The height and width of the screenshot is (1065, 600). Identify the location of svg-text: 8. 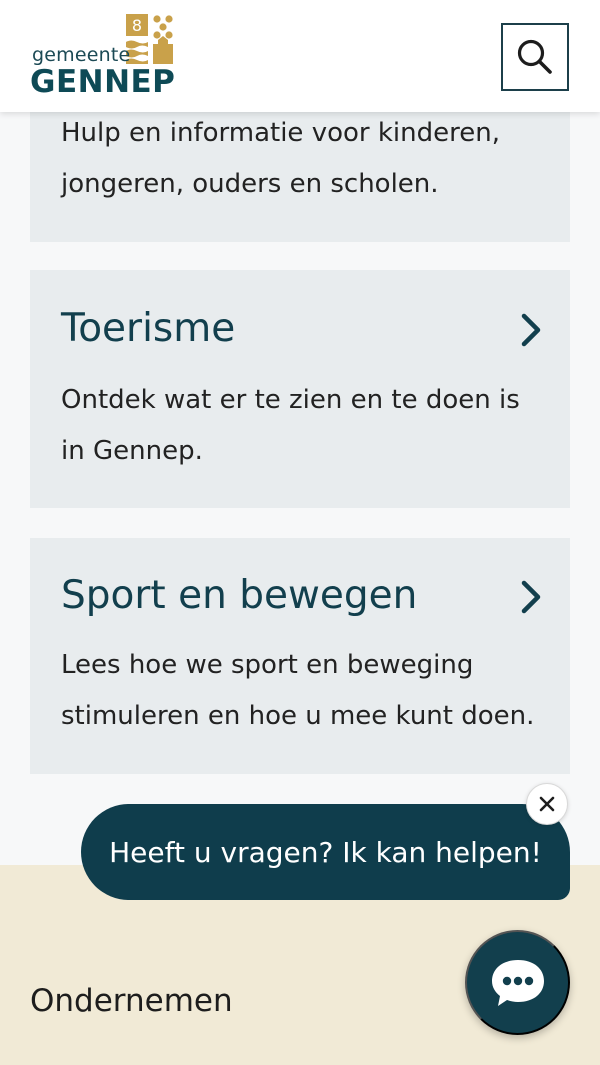
(137, 25).